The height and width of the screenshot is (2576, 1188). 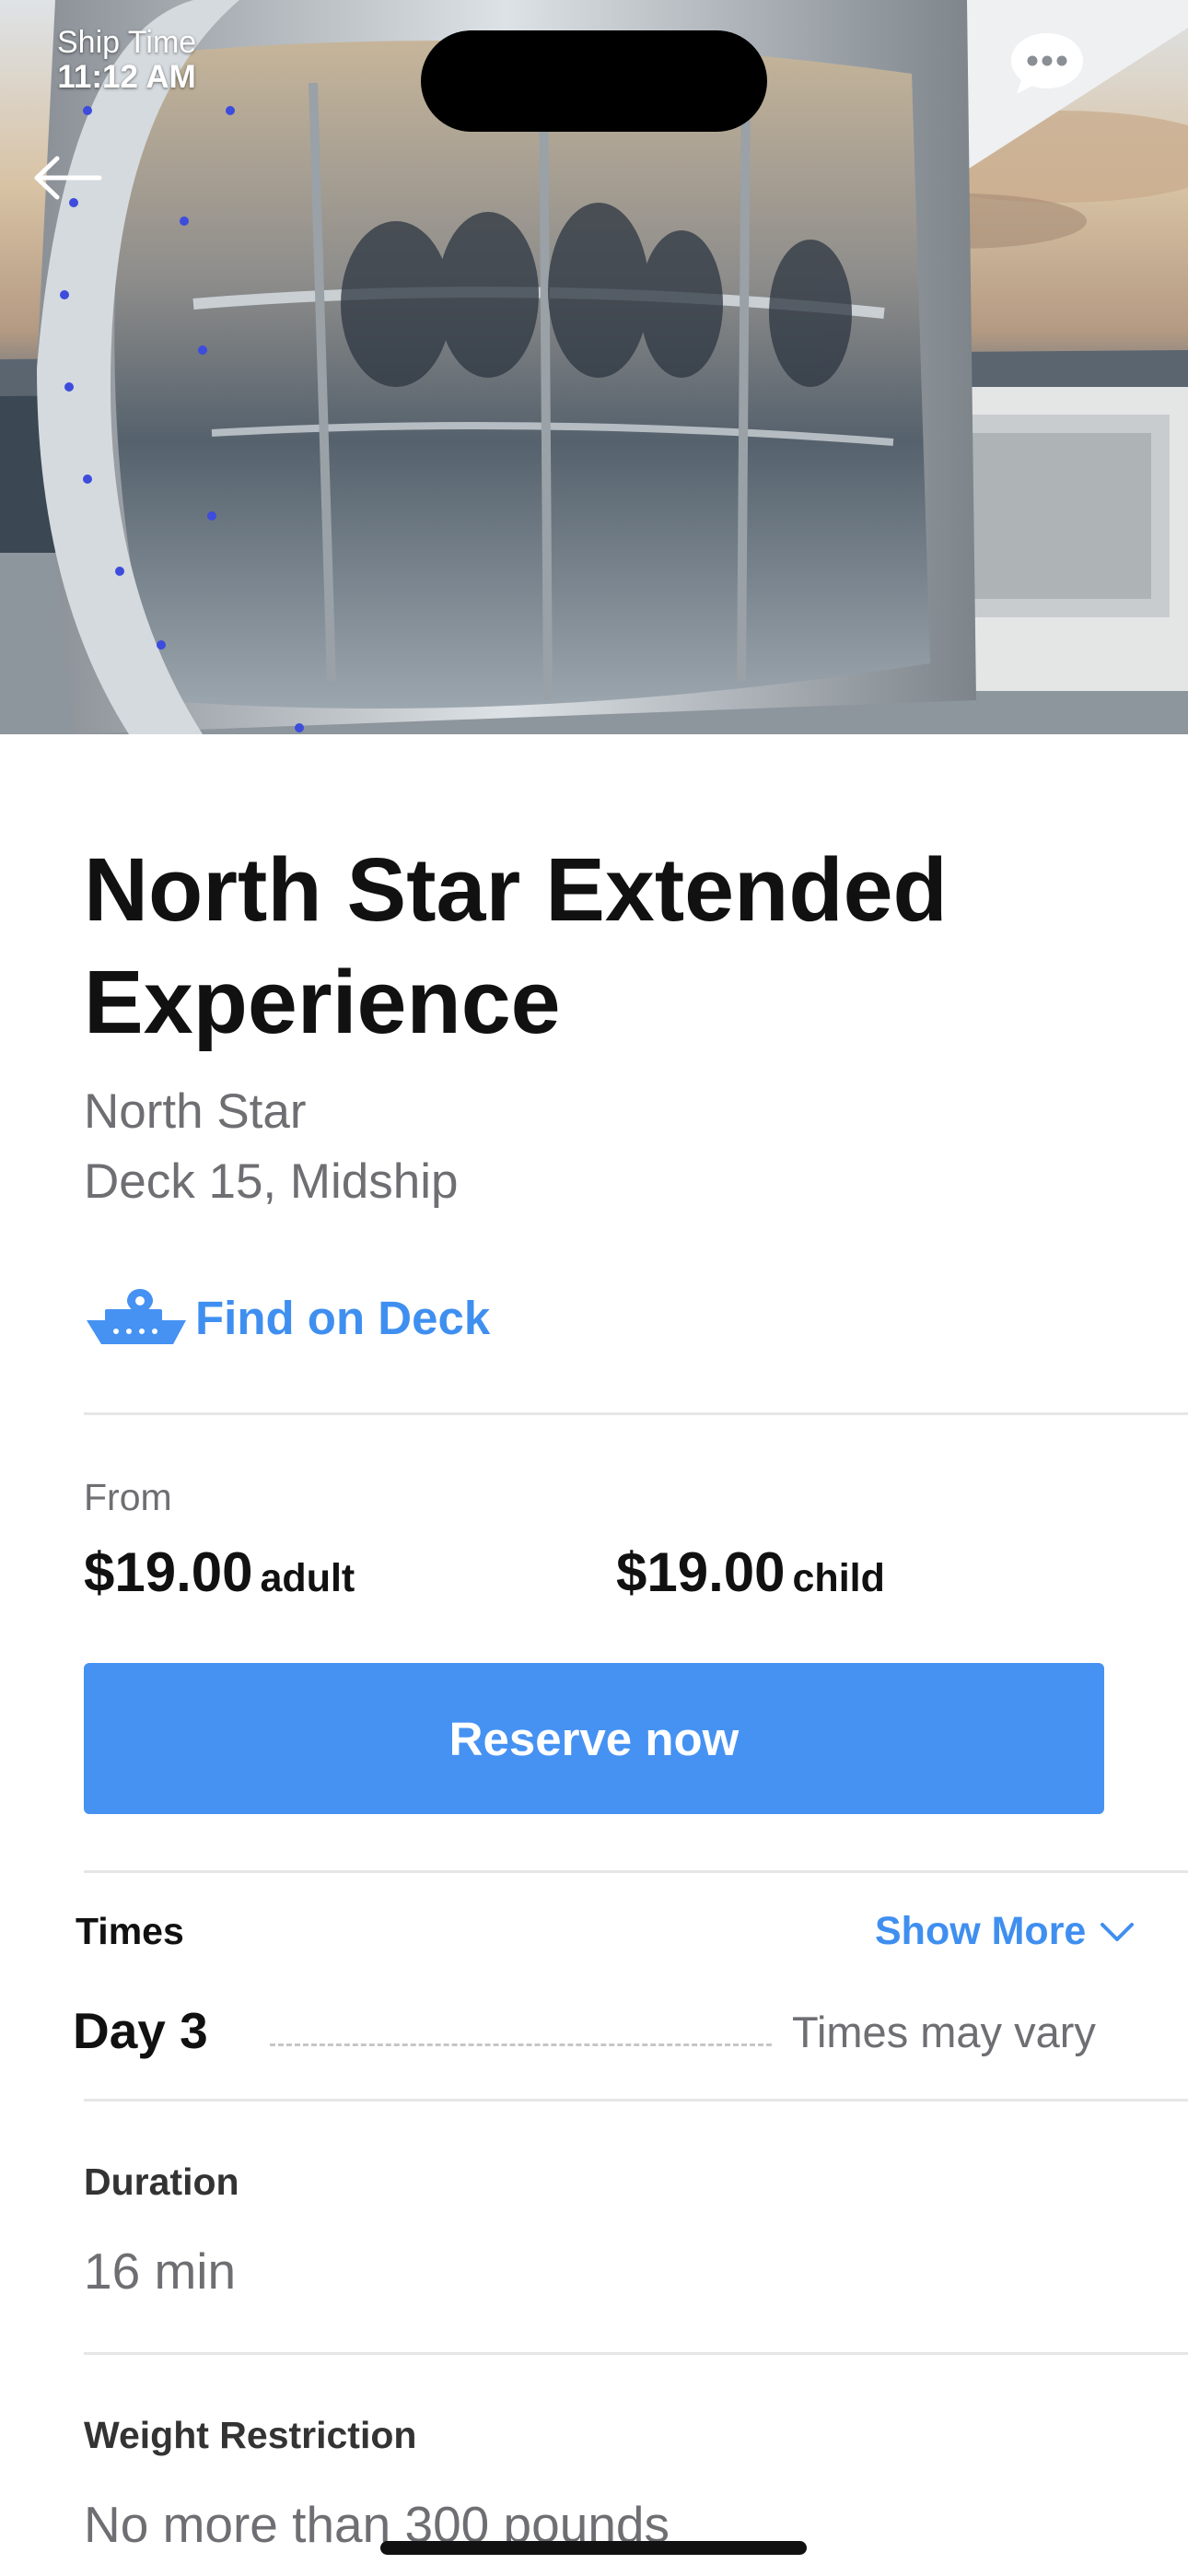 I want to click on arrow-left-icon, so click(x=68, y=178).